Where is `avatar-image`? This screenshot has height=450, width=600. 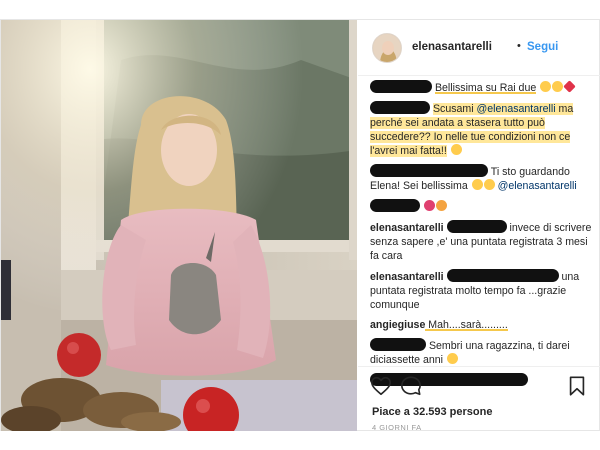
avatar-image is located at coordinates (387, 48).